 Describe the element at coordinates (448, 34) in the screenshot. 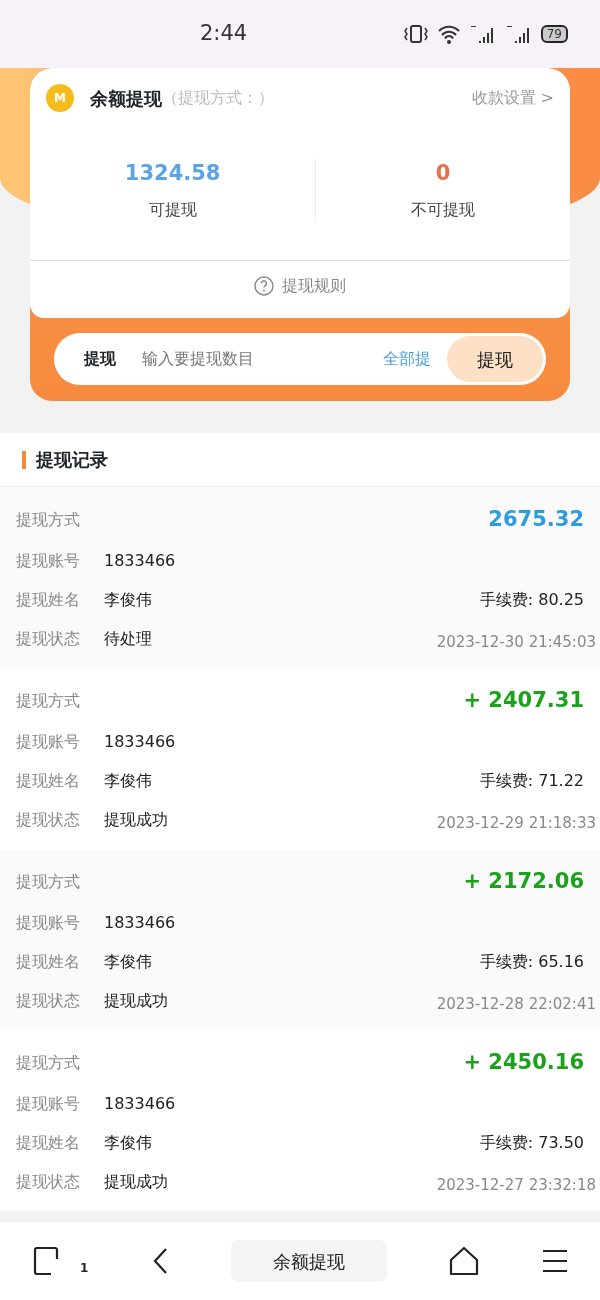

I see `wifi-icon` at that location.